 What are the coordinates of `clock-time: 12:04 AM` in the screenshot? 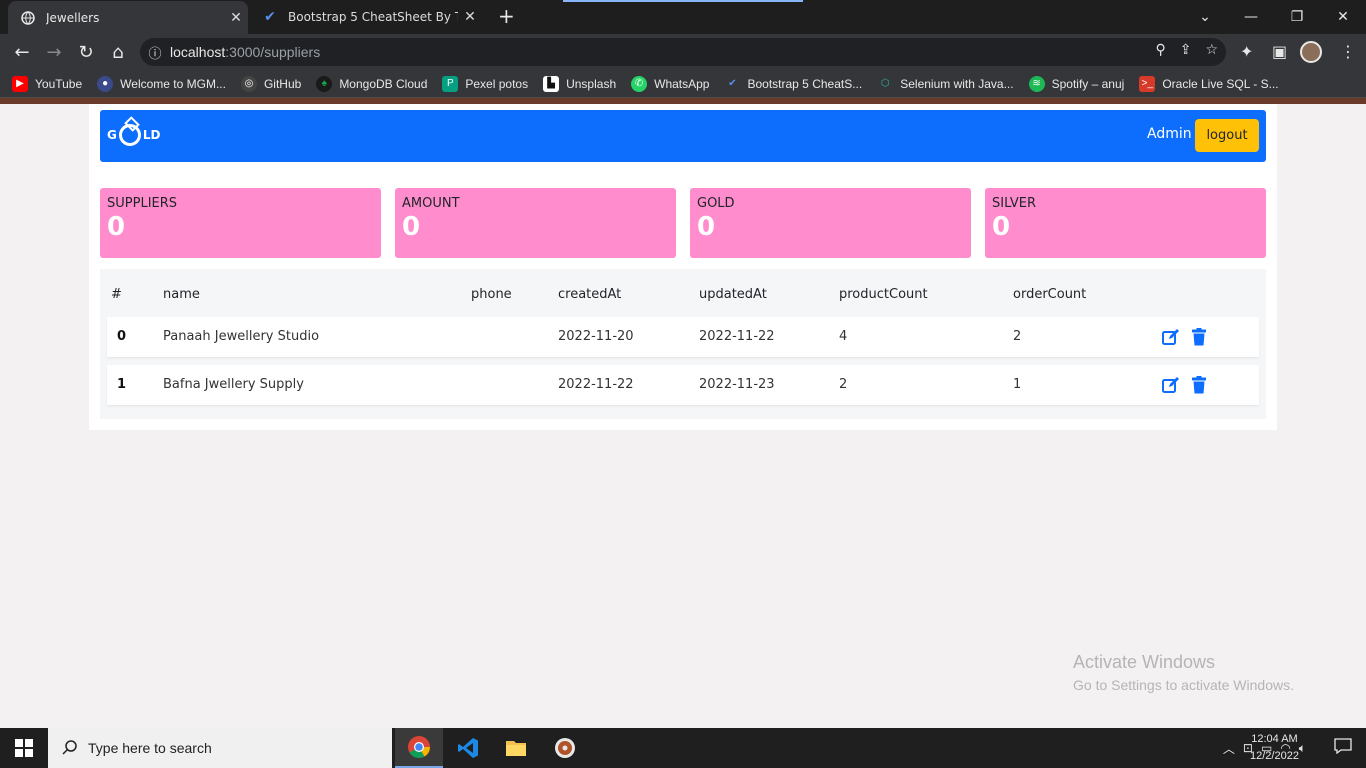 It's located at (1274, 739).